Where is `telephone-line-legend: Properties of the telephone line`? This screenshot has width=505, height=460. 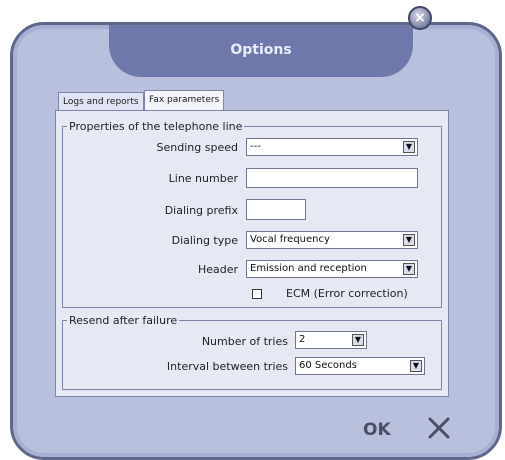
telephone-line-legend: Properties of the telephone line is located at coordinates (156, 126).